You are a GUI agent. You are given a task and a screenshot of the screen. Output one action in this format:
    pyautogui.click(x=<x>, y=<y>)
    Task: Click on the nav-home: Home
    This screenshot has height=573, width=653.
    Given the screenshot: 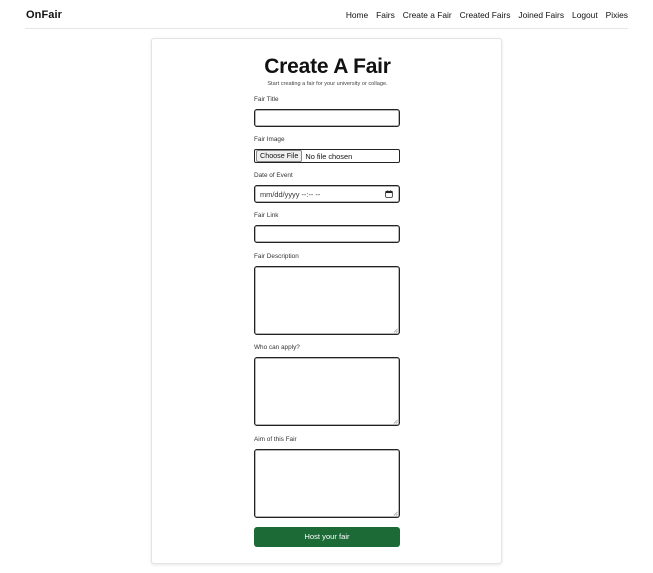 What is the action you would take?
    pyautogui.click(x=357, y=15)
    